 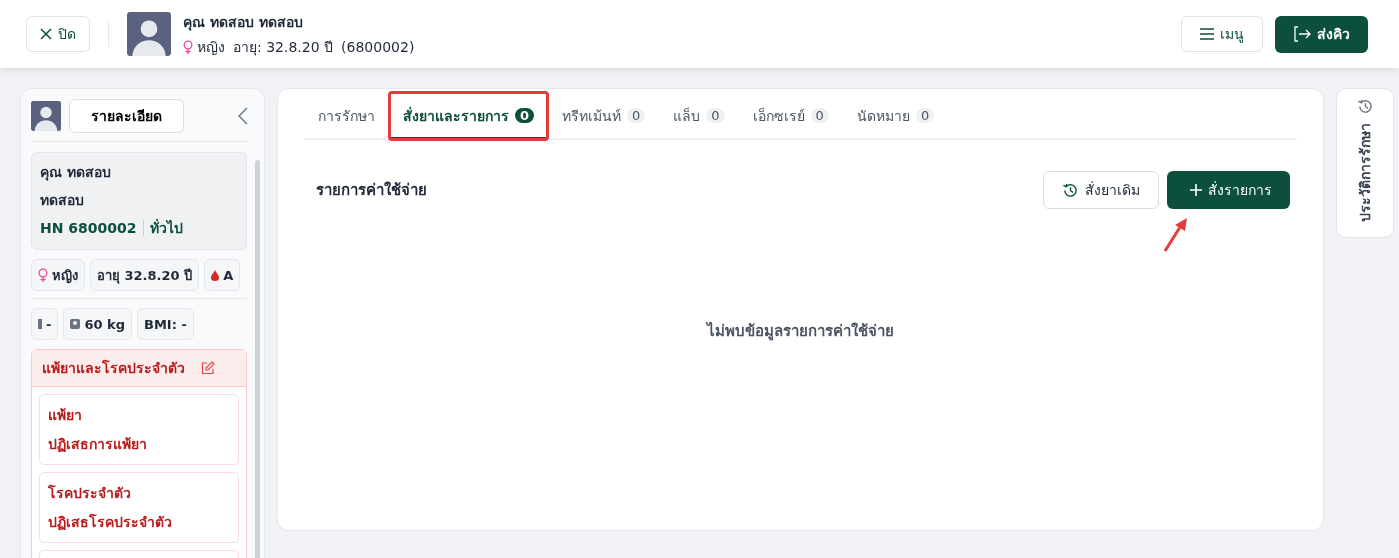 What do you see at coordinates (243, 116) in the screenshot?
I see `collapse-chevron-icon` at bounding box center [243, 116].